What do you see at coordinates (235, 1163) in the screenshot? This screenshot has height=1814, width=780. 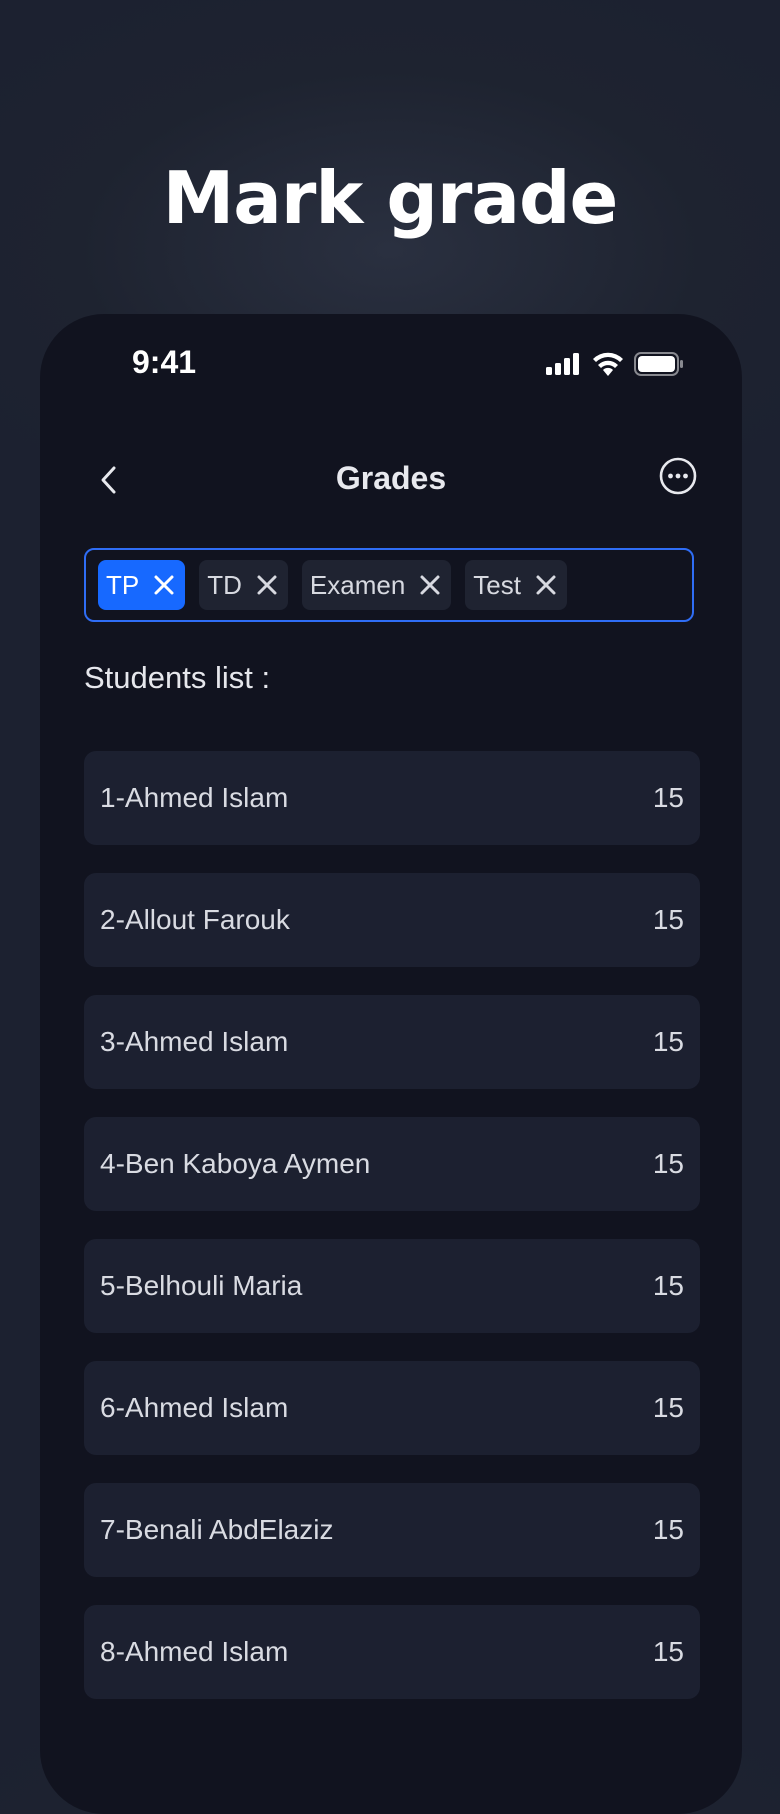 I see `student-name: 4-Ben Kaboya Aymen` at bounding box center [235, 1163].